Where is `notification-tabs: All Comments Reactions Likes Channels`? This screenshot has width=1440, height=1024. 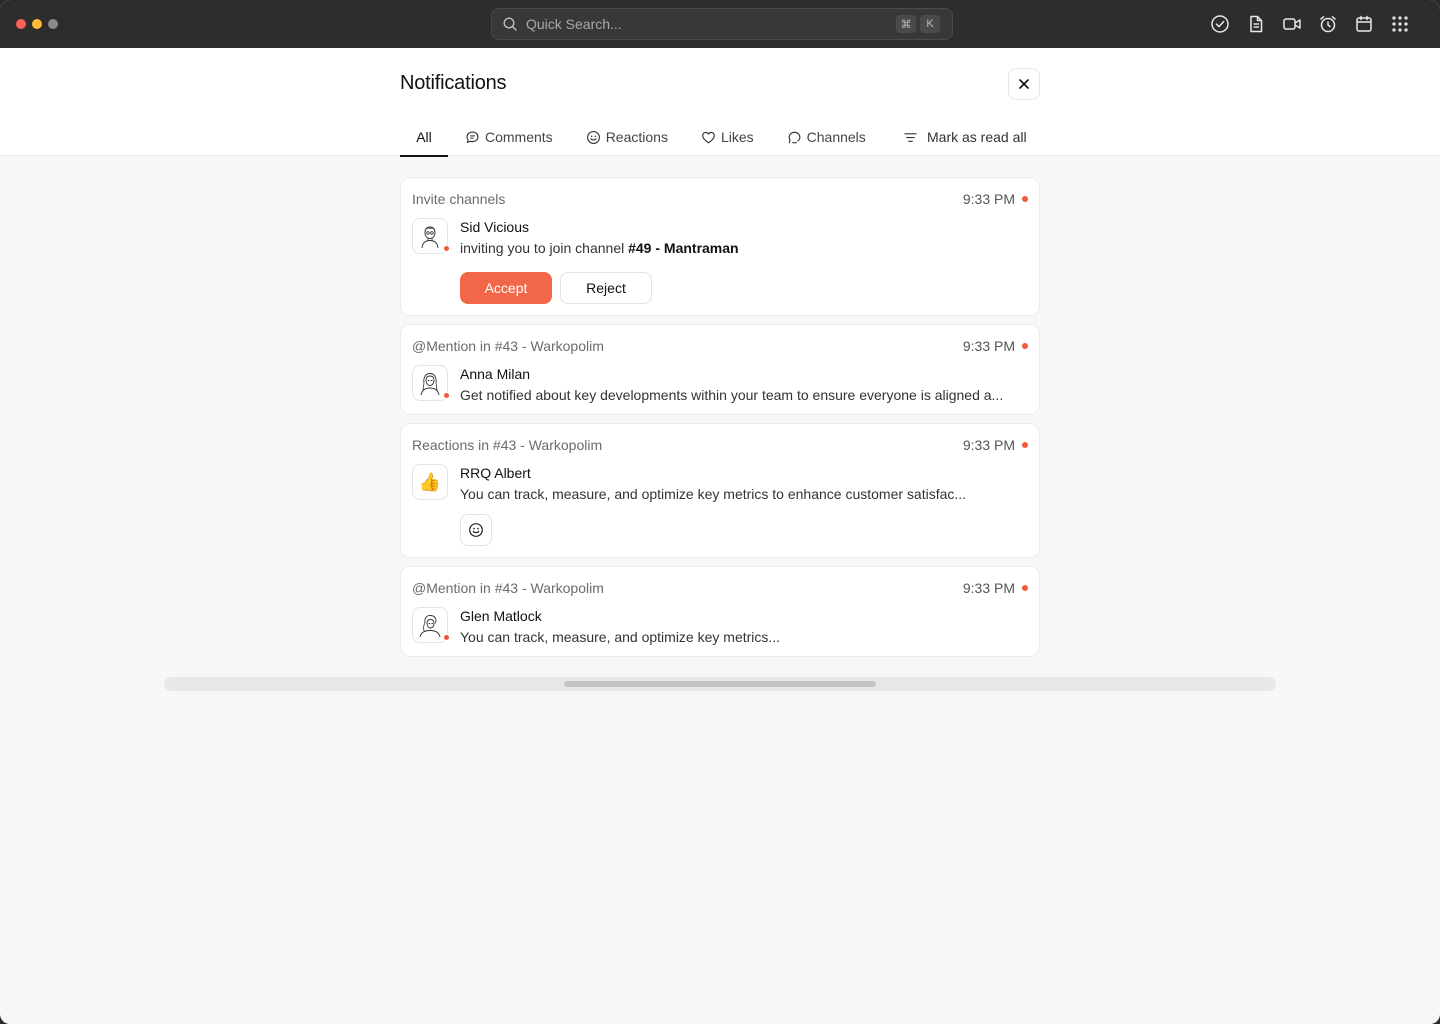
notification-tabs: All Comments Reactions Likes Channels is located at coordinates (633, 137).